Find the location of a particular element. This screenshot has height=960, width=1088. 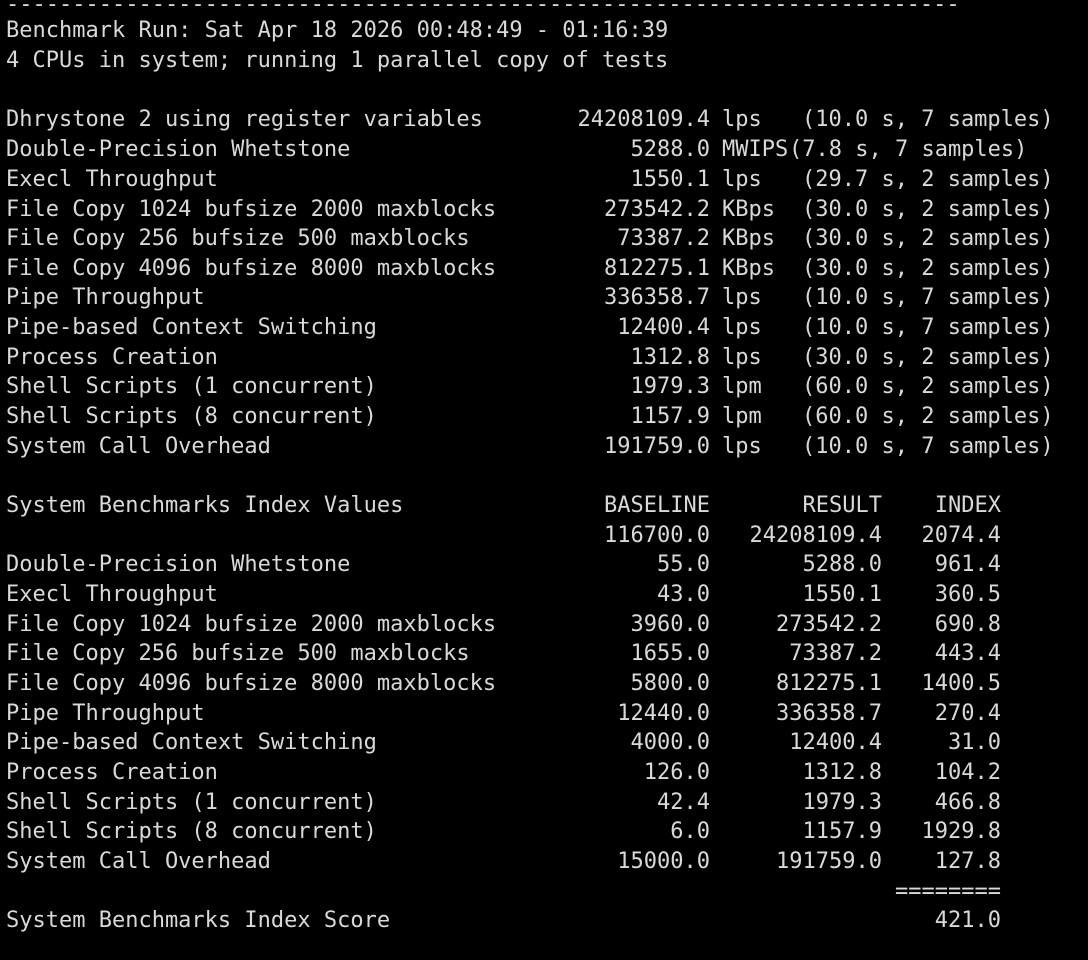

test-name: Shell Scripts (1 concurrent) is located at coordinates (191, 386).